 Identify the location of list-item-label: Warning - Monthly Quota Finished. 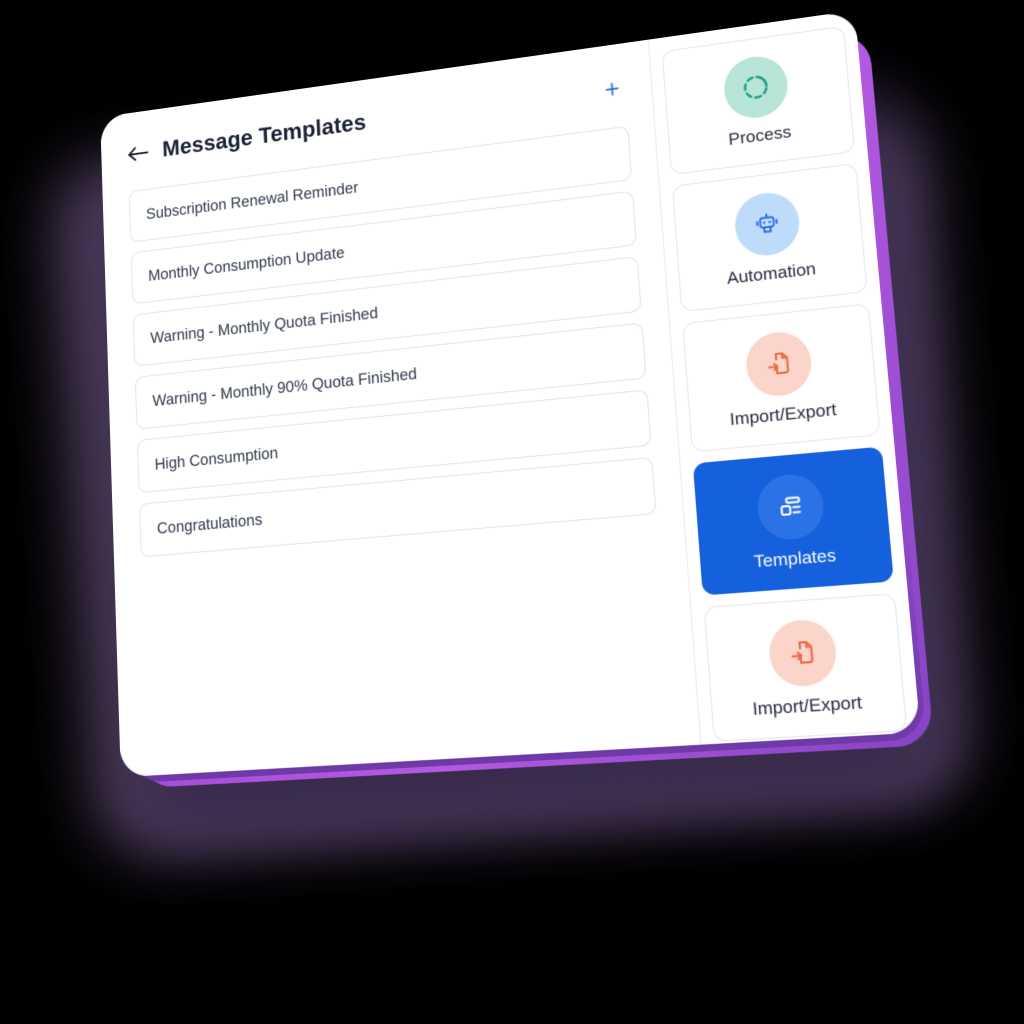
(264, 325).